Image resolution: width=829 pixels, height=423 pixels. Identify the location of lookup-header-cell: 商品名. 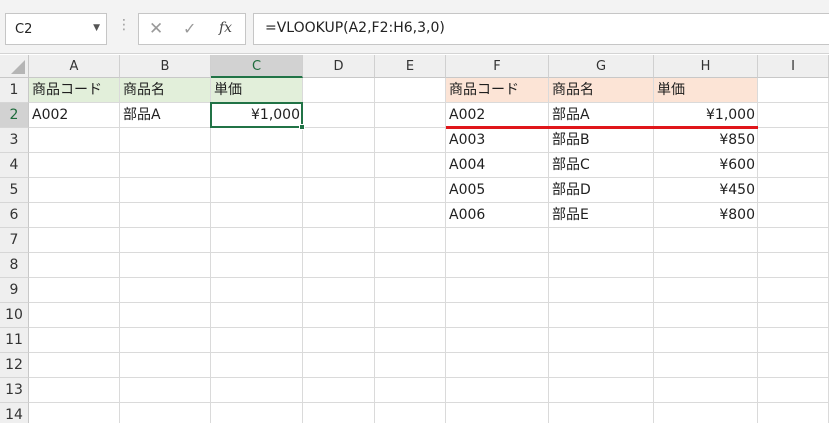
(165, 90).